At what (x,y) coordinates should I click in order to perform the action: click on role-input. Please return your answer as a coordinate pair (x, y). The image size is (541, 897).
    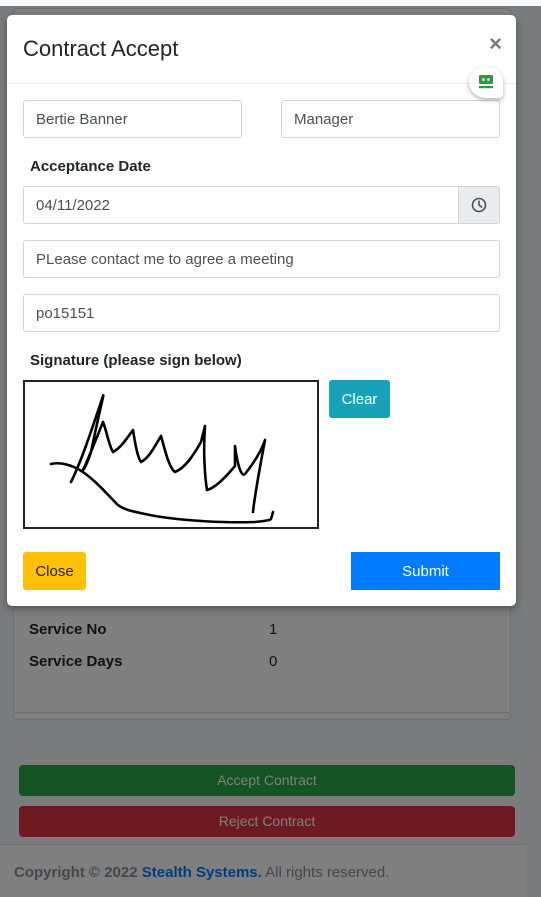
    Looking at the image, I should click on (390, 119).